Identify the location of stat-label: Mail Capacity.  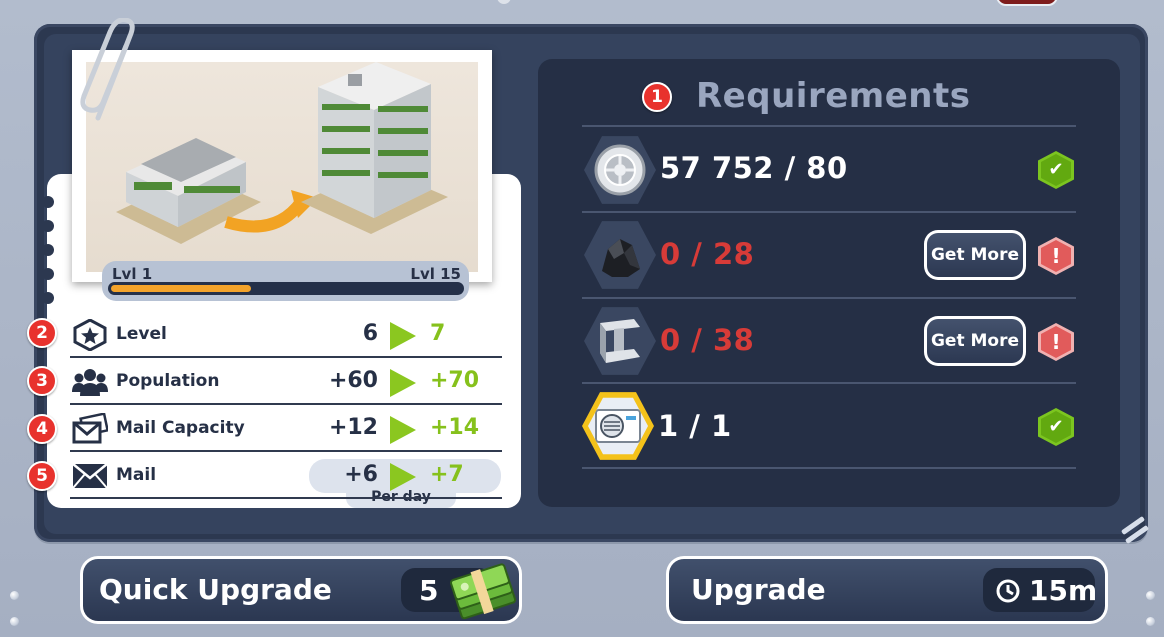
(180, 428).